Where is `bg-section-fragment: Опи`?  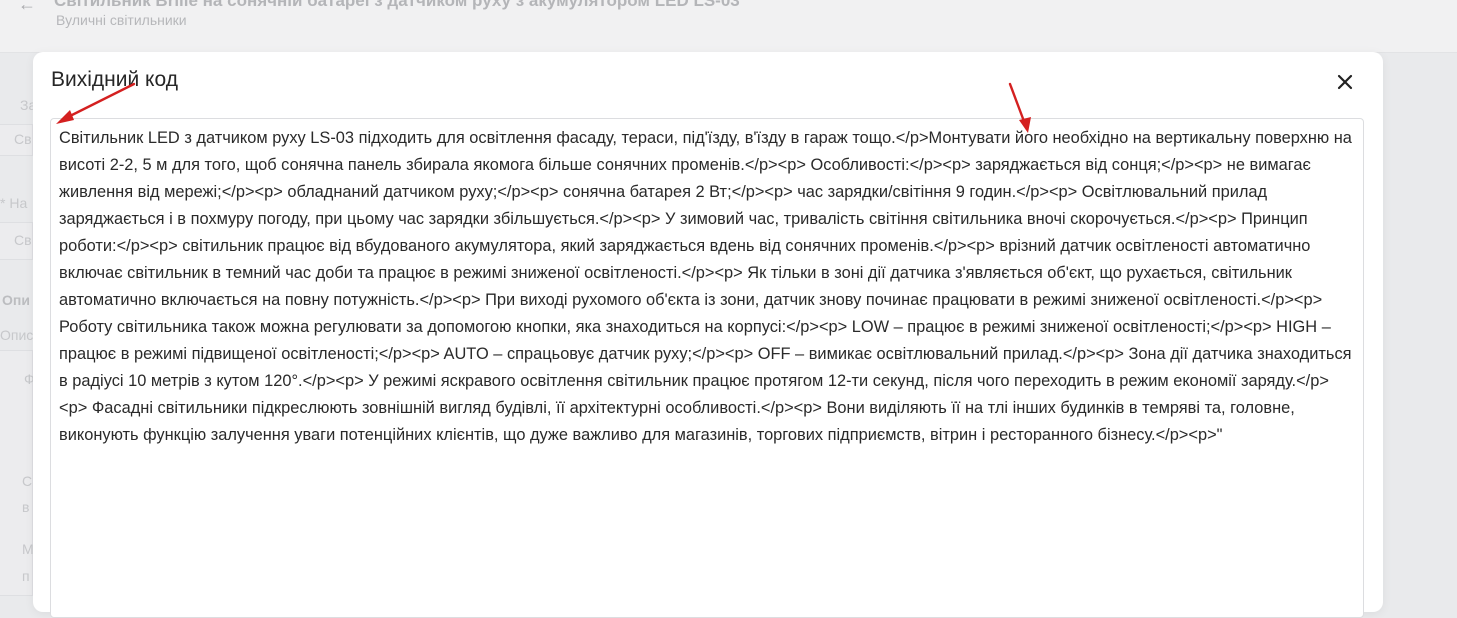
bg-section-fragment: Опи is located at coordinates (16, 300).